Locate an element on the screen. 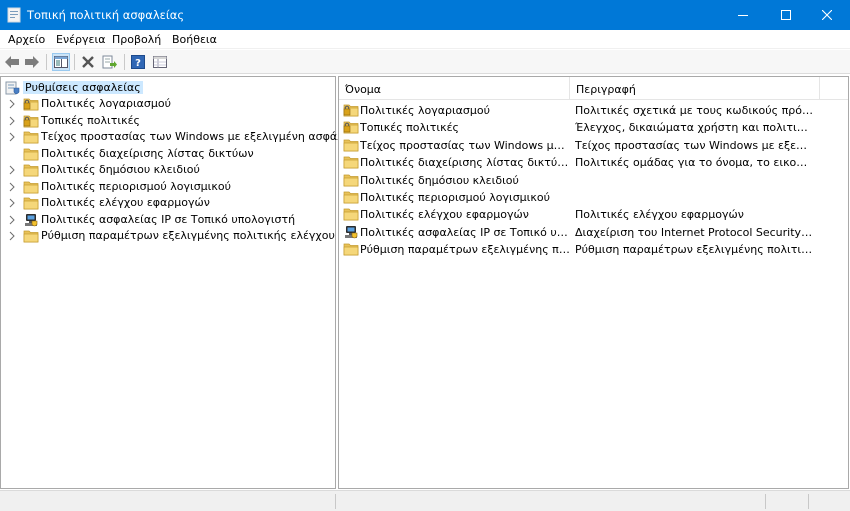 The width and height of the screenshot is (850, 511). tree-item: Πολιτικές ελέγχου εφαρμογών is located at coordinates (168, 203).